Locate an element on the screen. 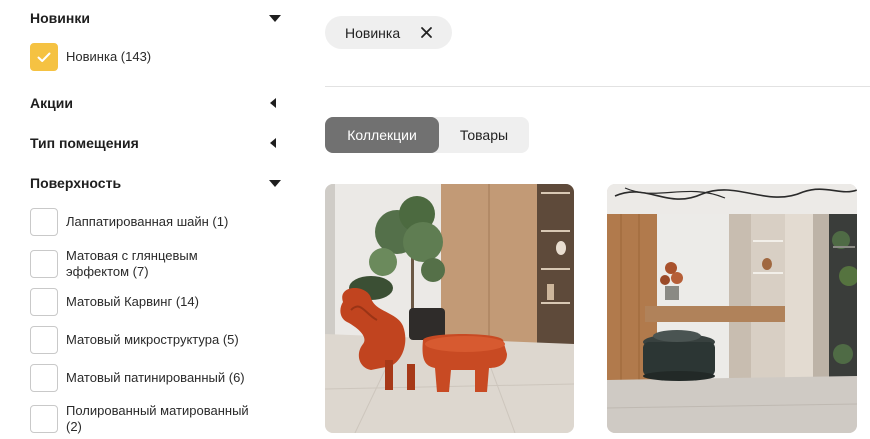 The height and width of the screenshot is (439, 870). section-title: Новинки is located at coordinates (60, 18).